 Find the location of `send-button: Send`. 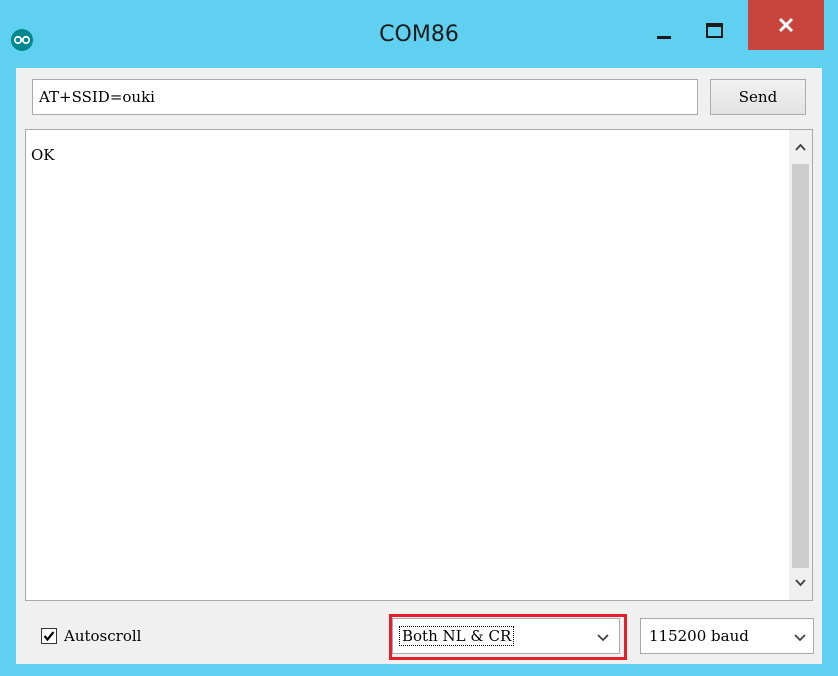

send-button: Send is located at coordinates (758, 97).